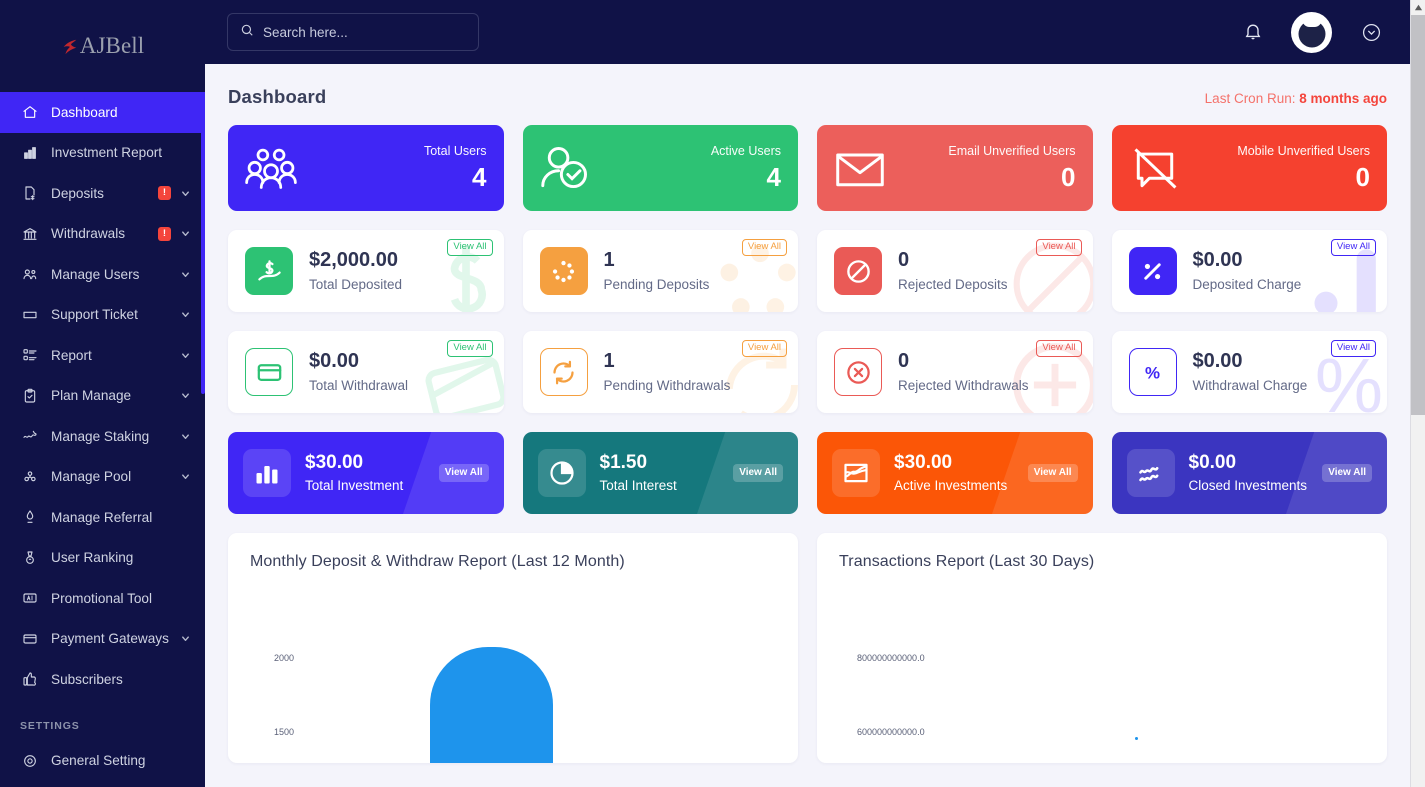 The height and width of the screenshot is (787, 1425). What do you see at coordinates (1249, 168) in the screenshot?
I see `stat-card-mobile-unverified-users: Mobile Unverified Users 0` at bounding box center [1249, 168].